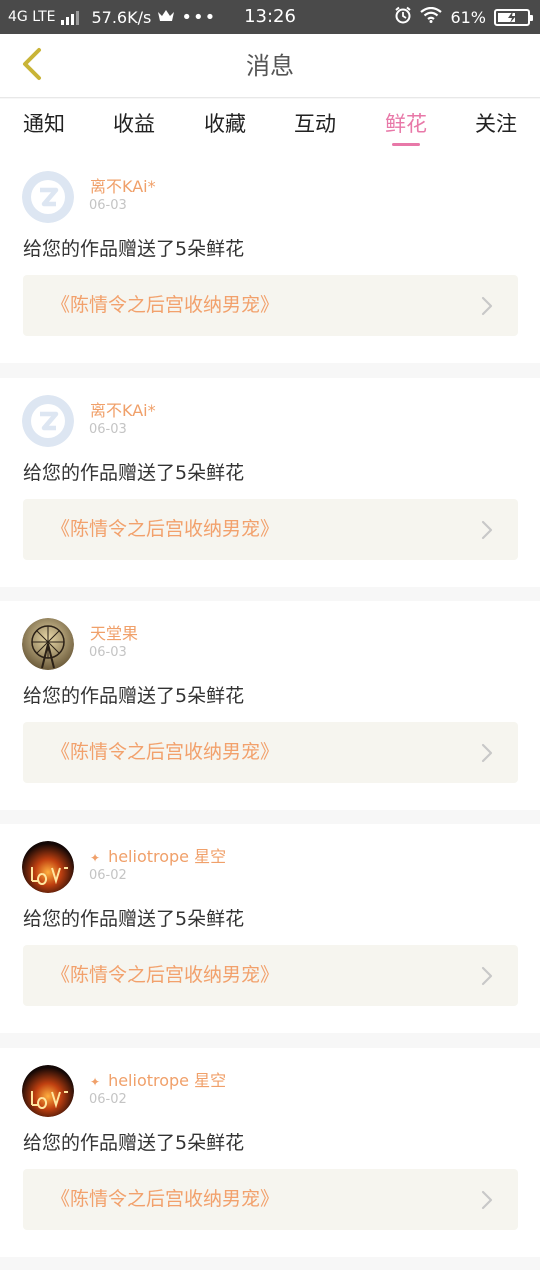 This screenshot has height=1270, width=540. I want to click on crown-icon, so click(166, 17).